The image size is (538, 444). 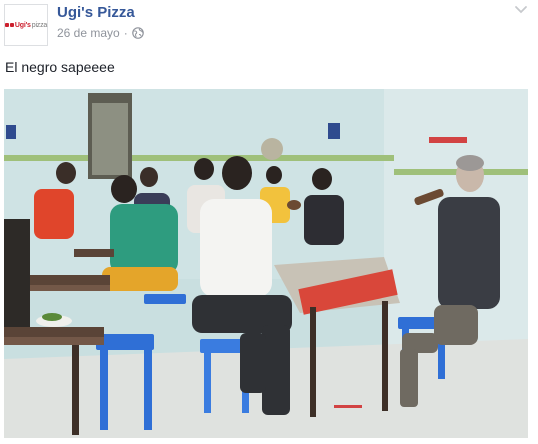 I want to click on logo-word: pizza, so click(x=39, y=25).